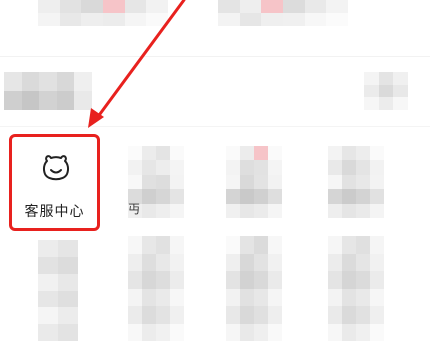  What do you see at coordinates (134, 209) in the screenshot?
I see `clipped-label-text: 丏` at bounding box center [134, 209].